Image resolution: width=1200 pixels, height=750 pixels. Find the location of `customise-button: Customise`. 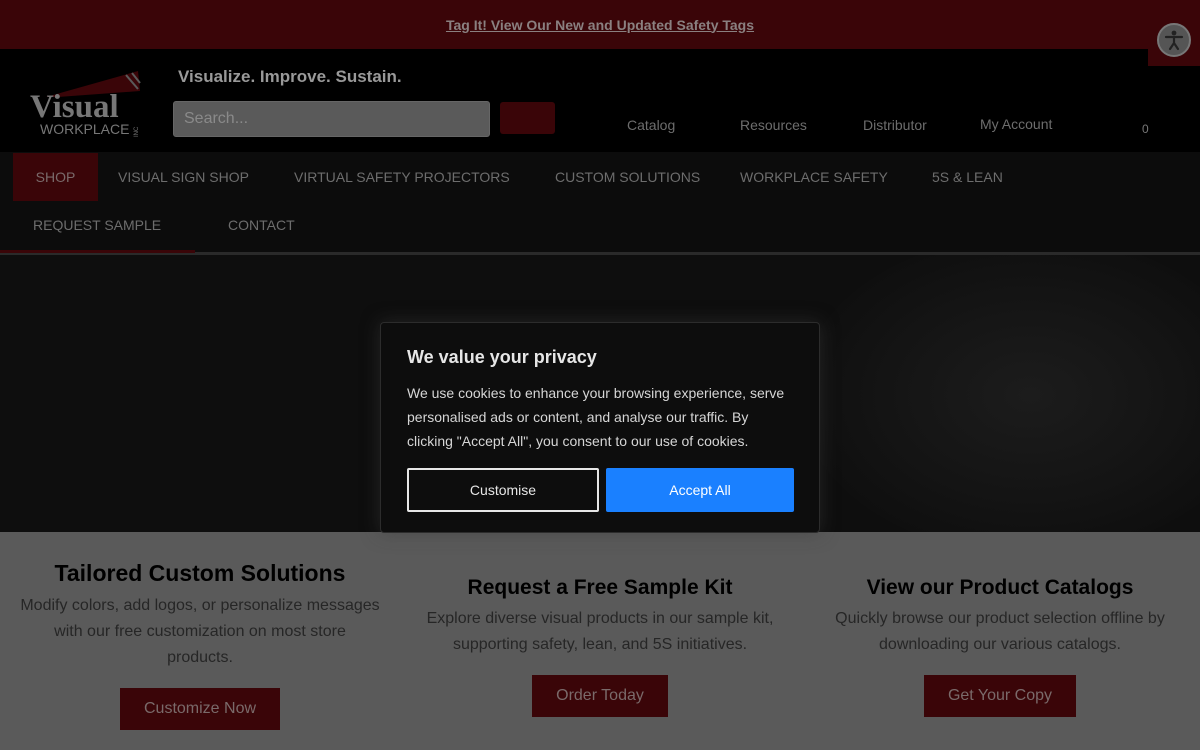

customise-button: Customise is located at coordinates (503, 490).